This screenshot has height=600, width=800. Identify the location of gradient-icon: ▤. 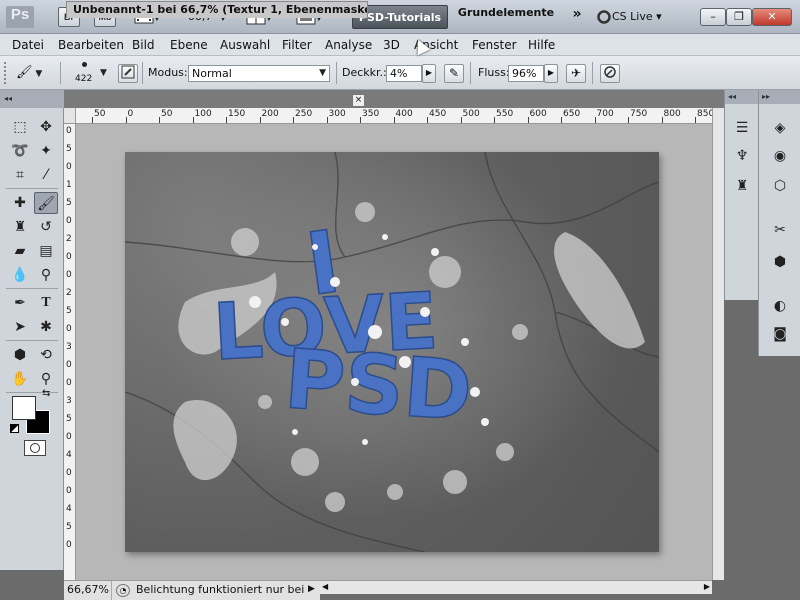
(46, 251).